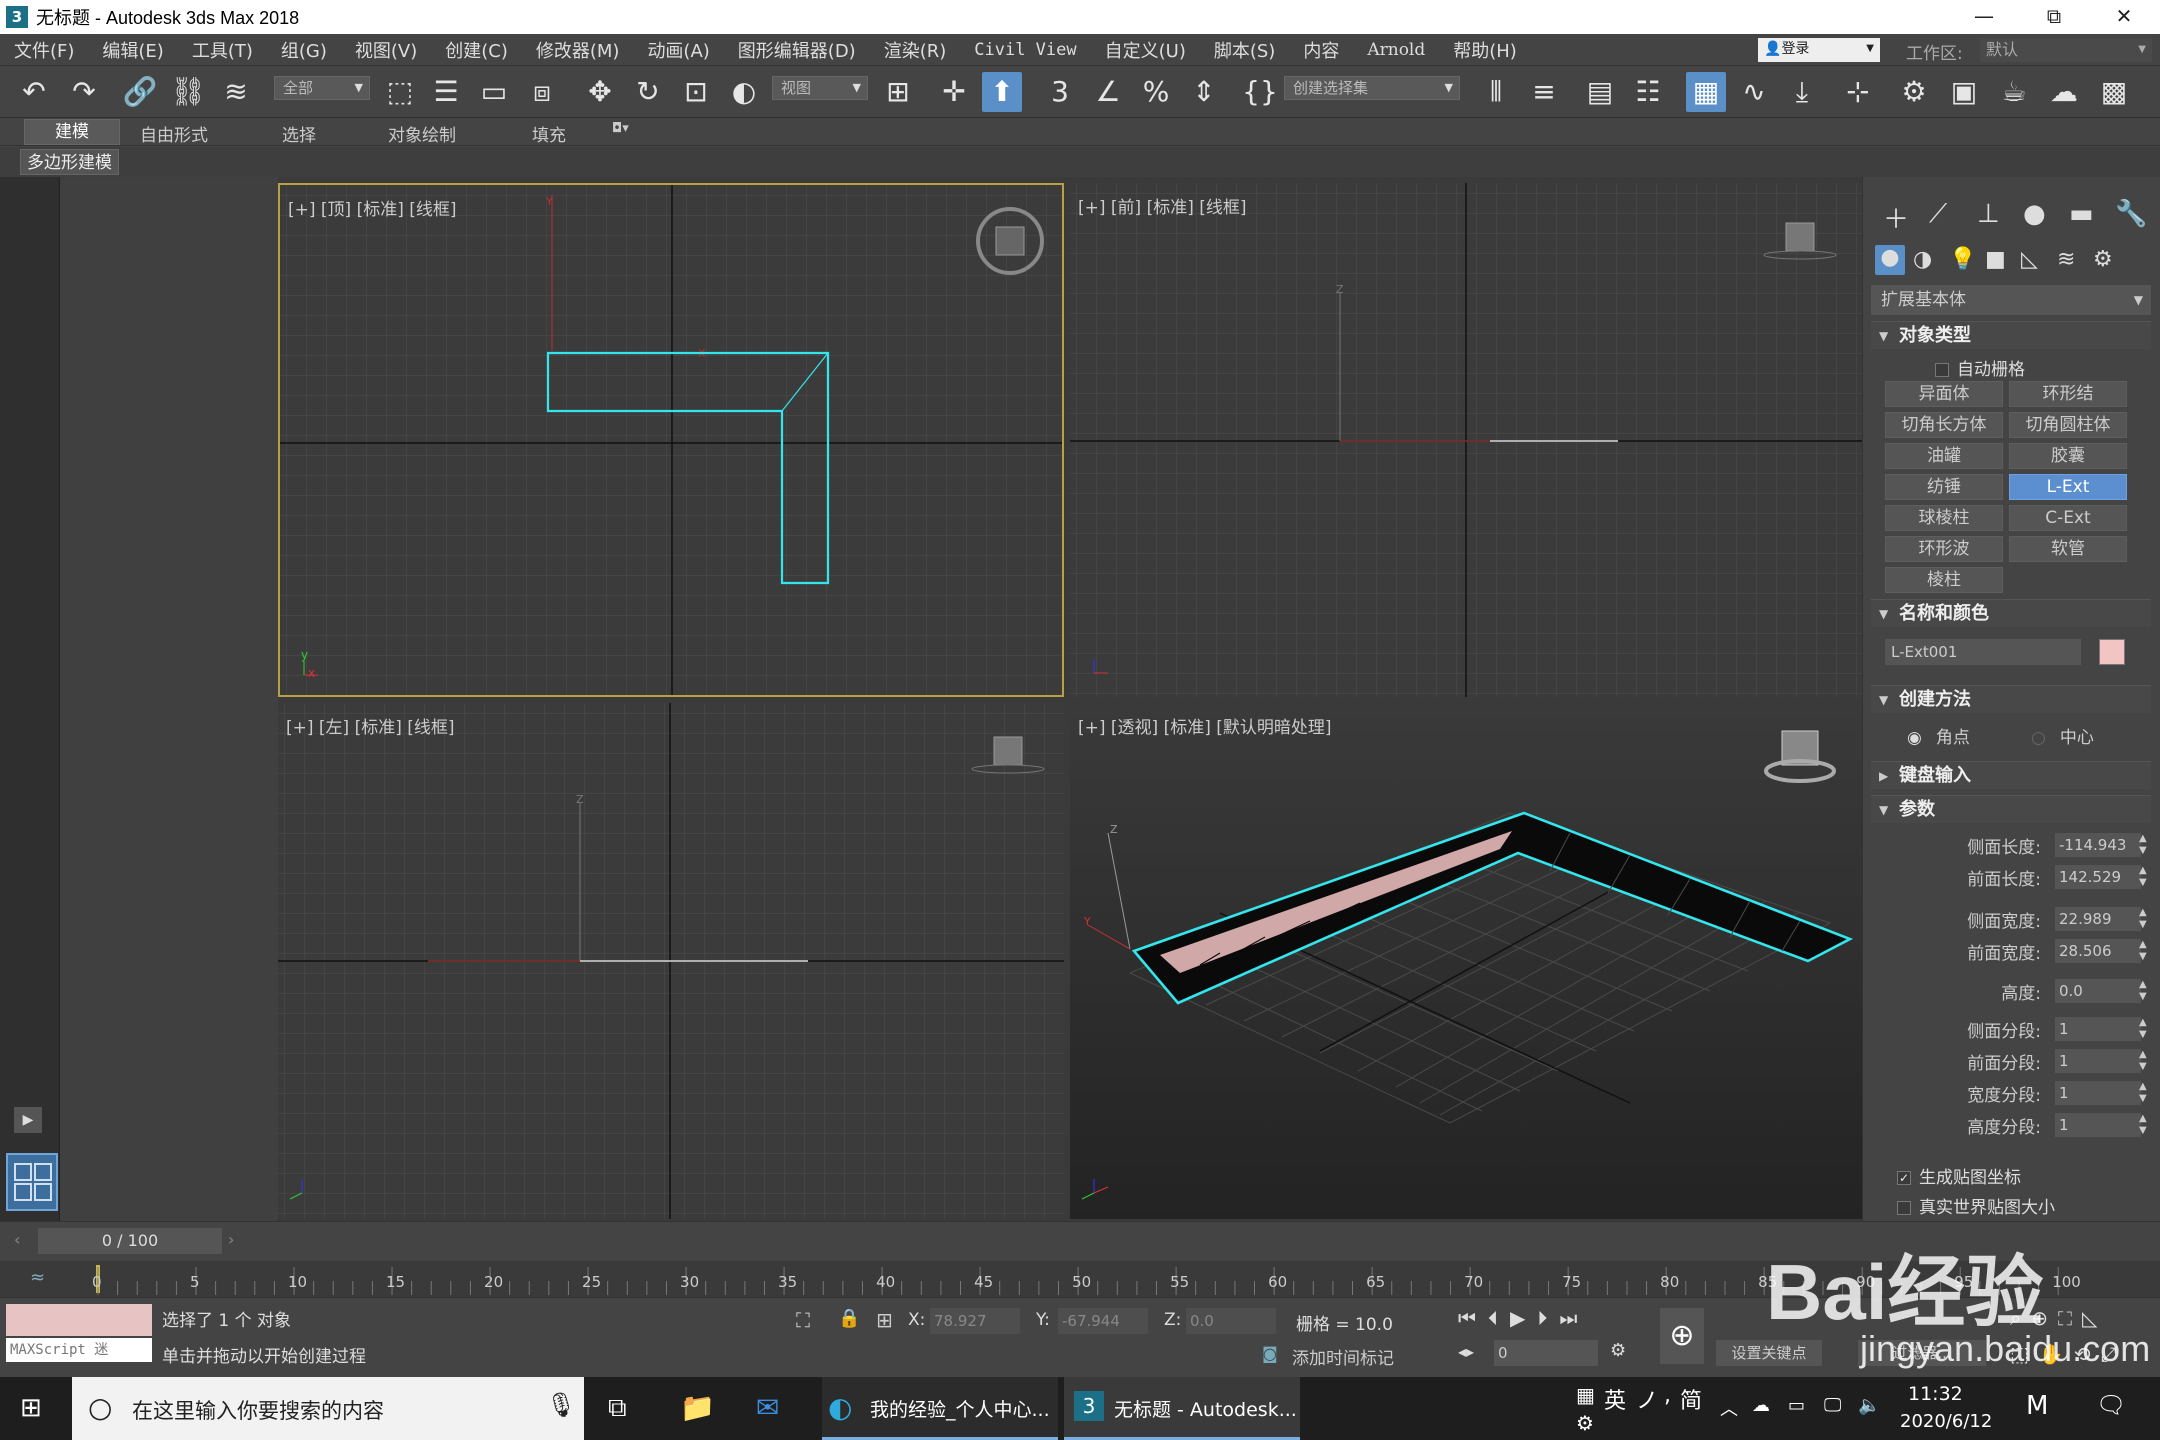 The height and width of the screenshot is (1440, 2160). What do you see at coordinates (1914, 92) in the screenshot?
I see `render-setup-icon: ⚙` at bounding box center [1914, 92].